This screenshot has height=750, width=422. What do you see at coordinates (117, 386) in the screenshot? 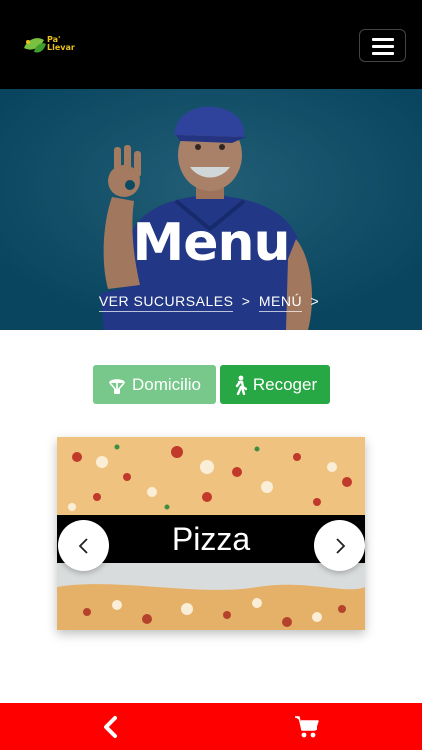
I see `parachute-icon` at bounding box center [117, 386].